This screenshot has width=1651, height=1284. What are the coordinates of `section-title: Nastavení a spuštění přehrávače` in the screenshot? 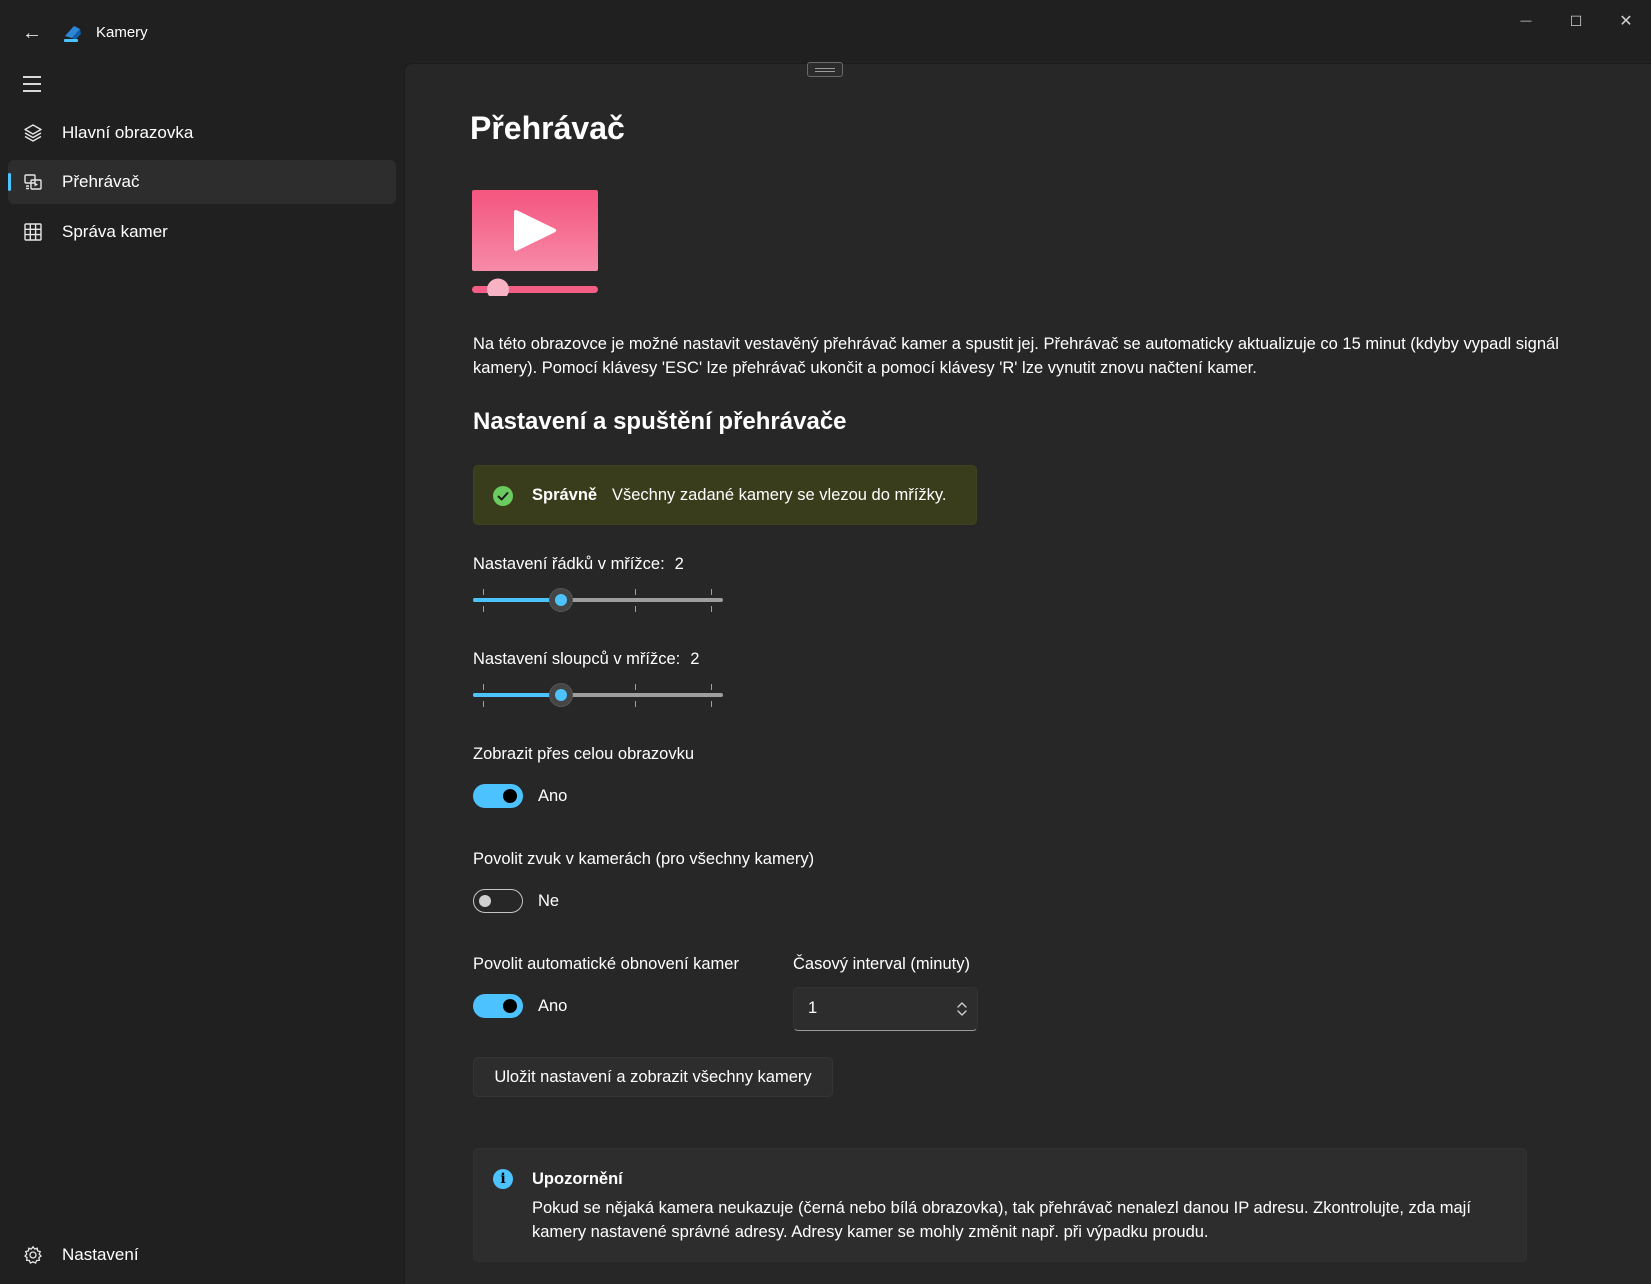 It's located at (660, 421).